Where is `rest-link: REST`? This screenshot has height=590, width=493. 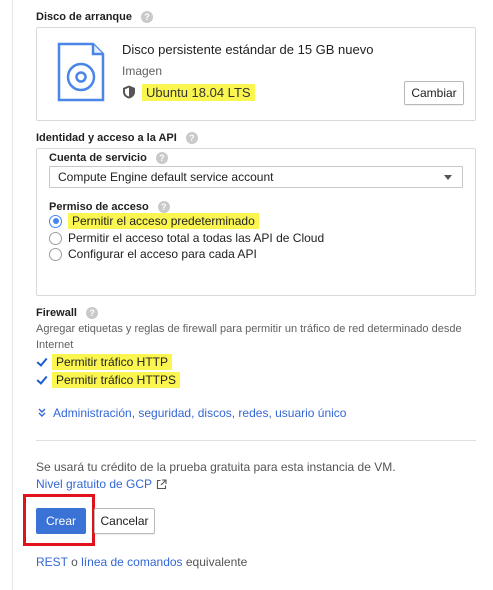 rest-link: REST is located at coordinates (52, 562).